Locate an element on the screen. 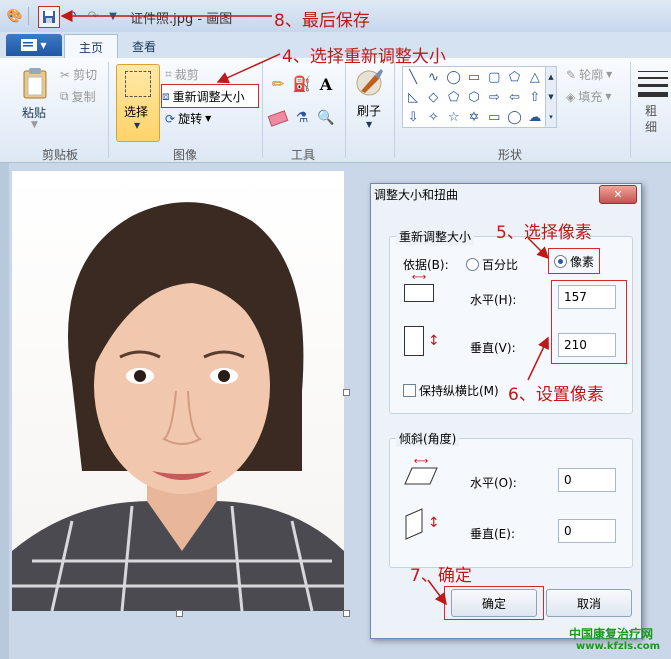 This screenshot has height=659, width=671. magnifier-icon: 🔍 is located at coordinates (326, 118).